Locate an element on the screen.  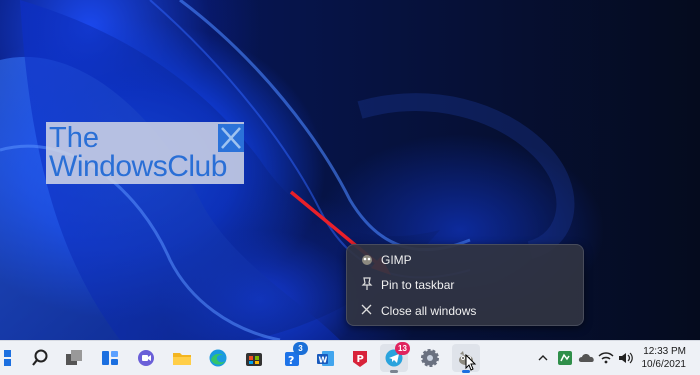
app-p-icon: P is located at coordinates (360, 359).